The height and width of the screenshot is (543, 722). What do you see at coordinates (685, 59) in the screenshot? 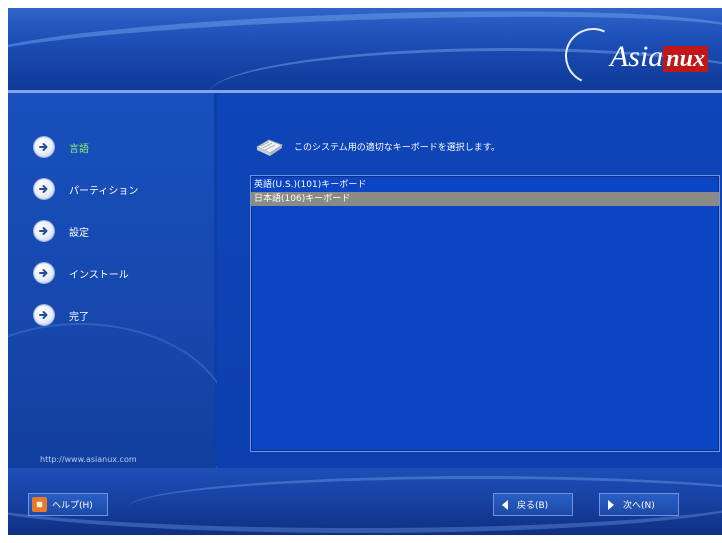
I see `logo-text-accent: nux` at bounding box center [685, 59].